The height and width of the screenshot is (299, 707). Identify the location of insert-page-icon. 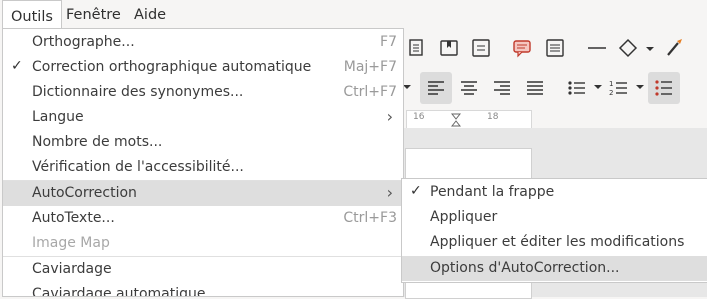
(417, 48).